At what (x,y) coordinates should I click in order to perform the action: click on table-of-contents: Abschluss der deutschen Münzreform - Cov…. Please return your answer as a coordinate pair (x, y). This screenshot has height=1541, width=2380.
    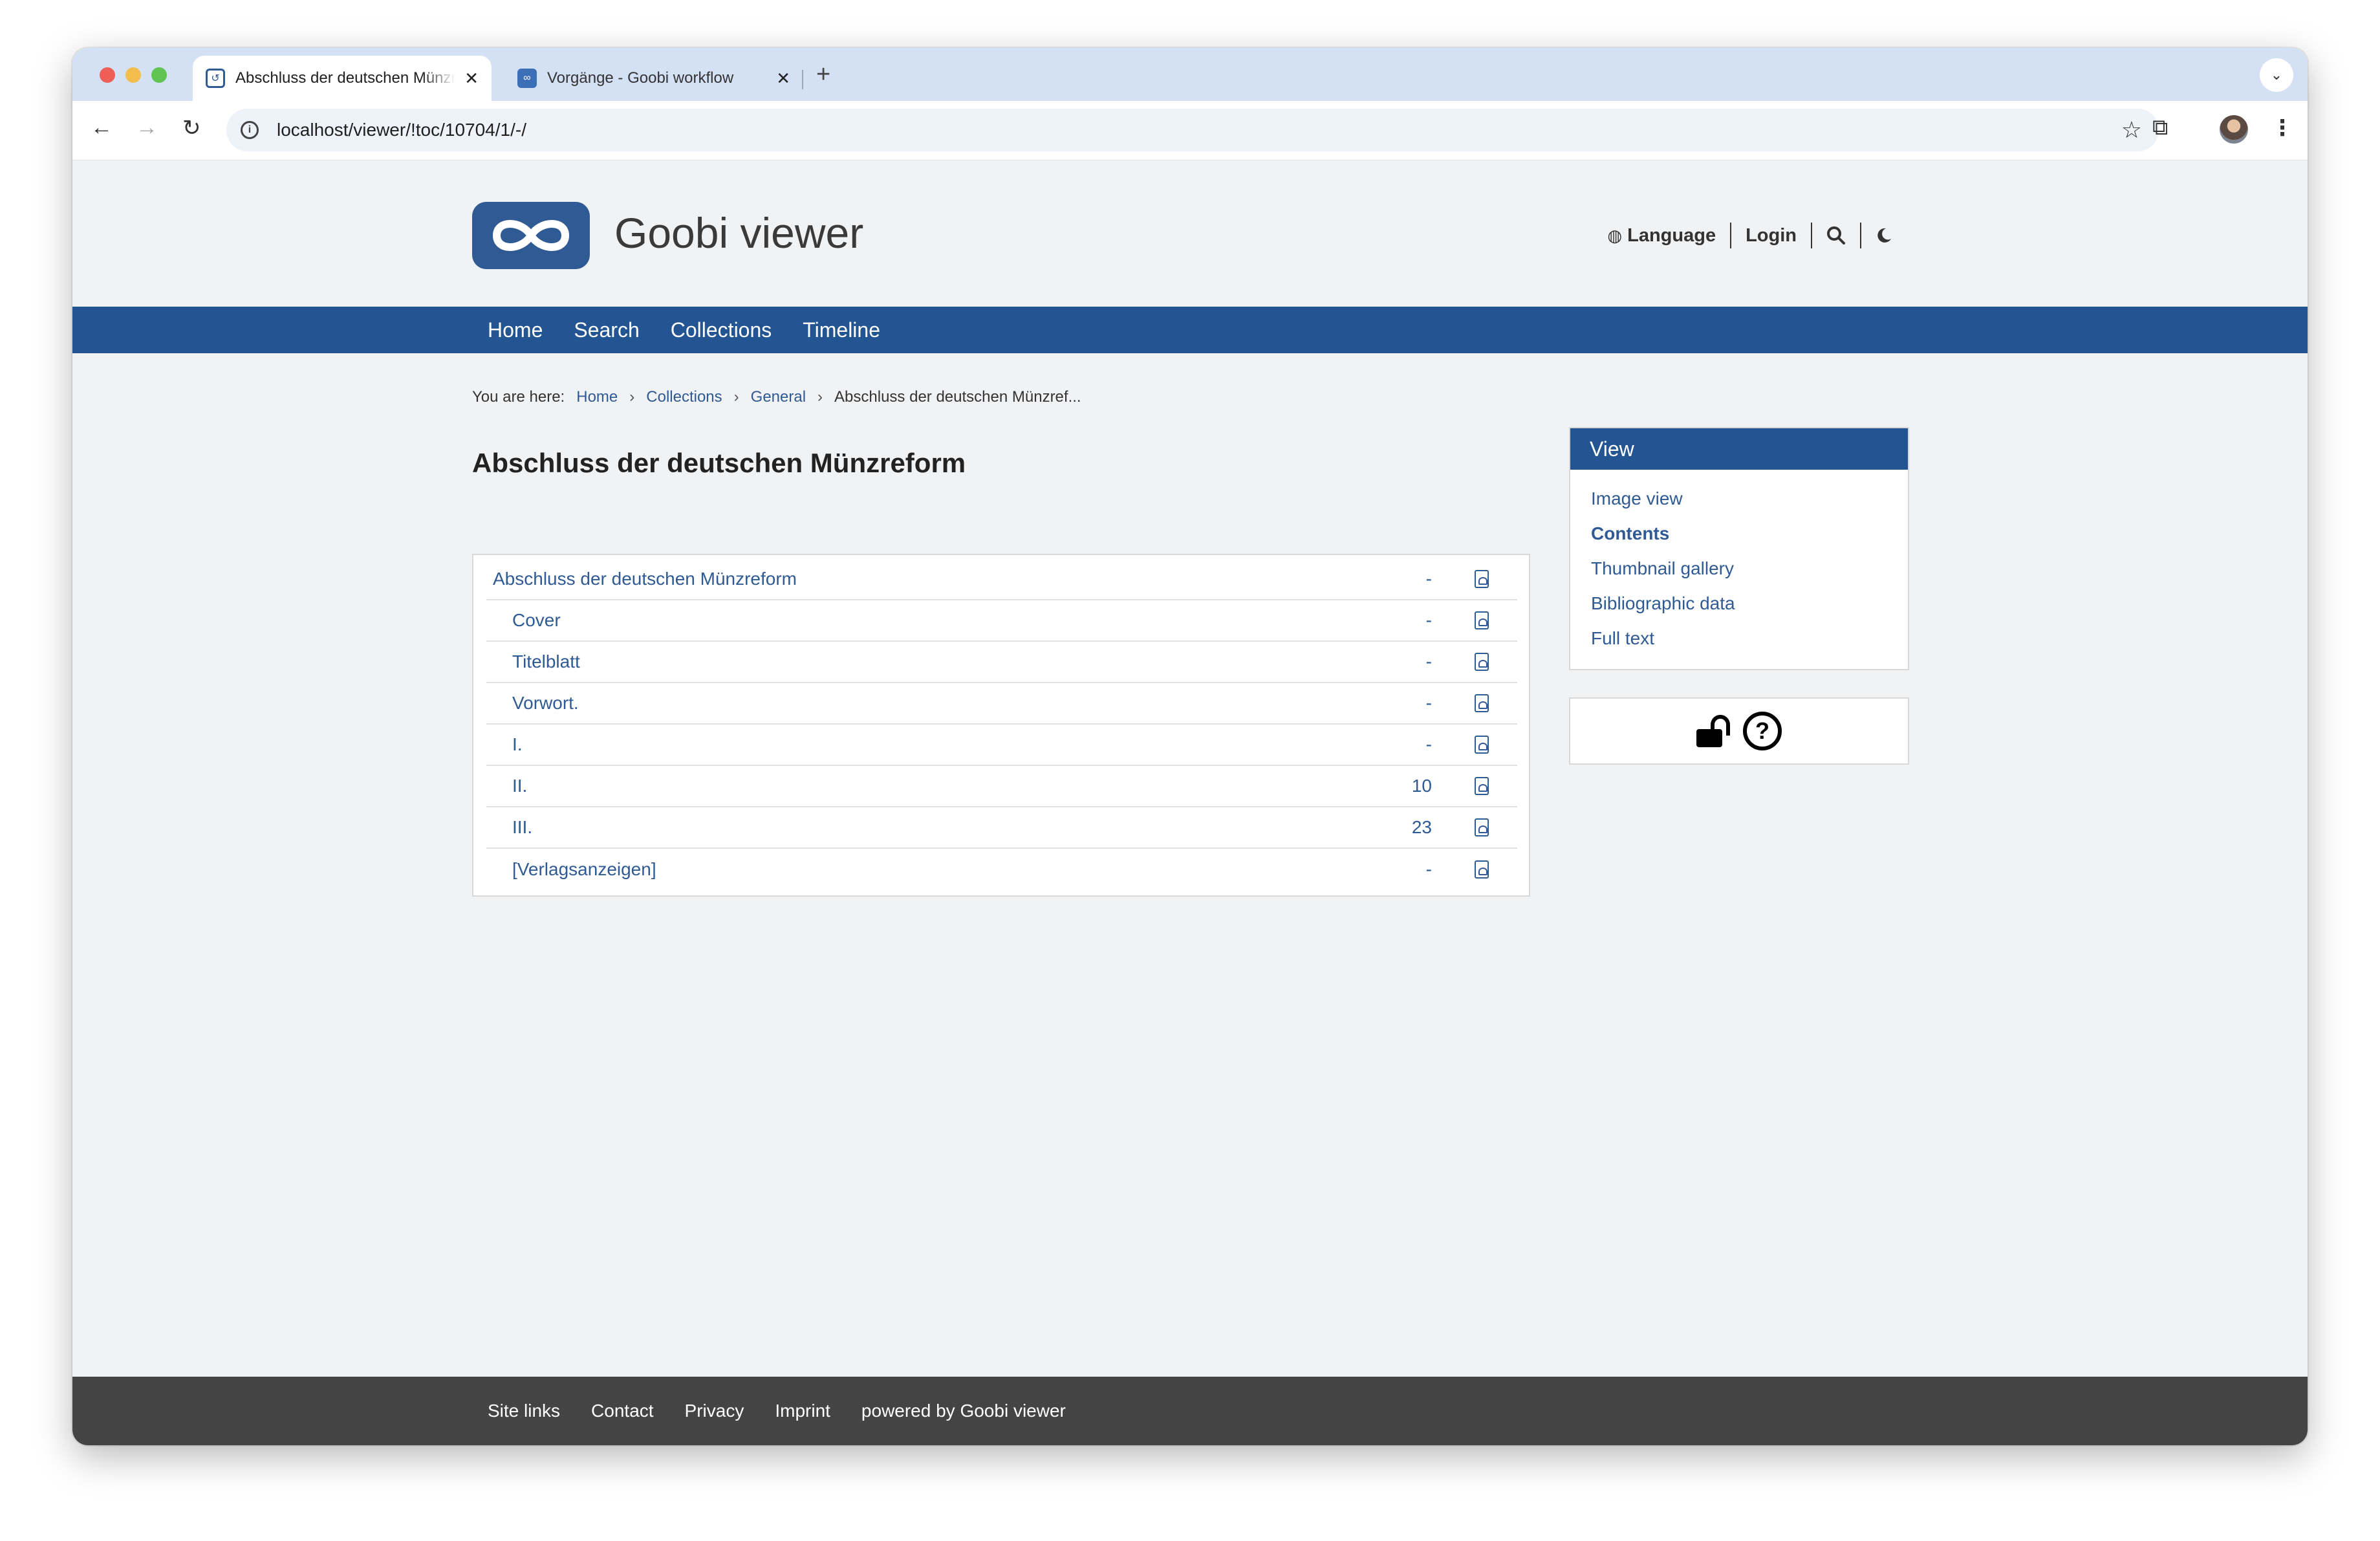
    Looking at the image, I should click on (1001, 725).